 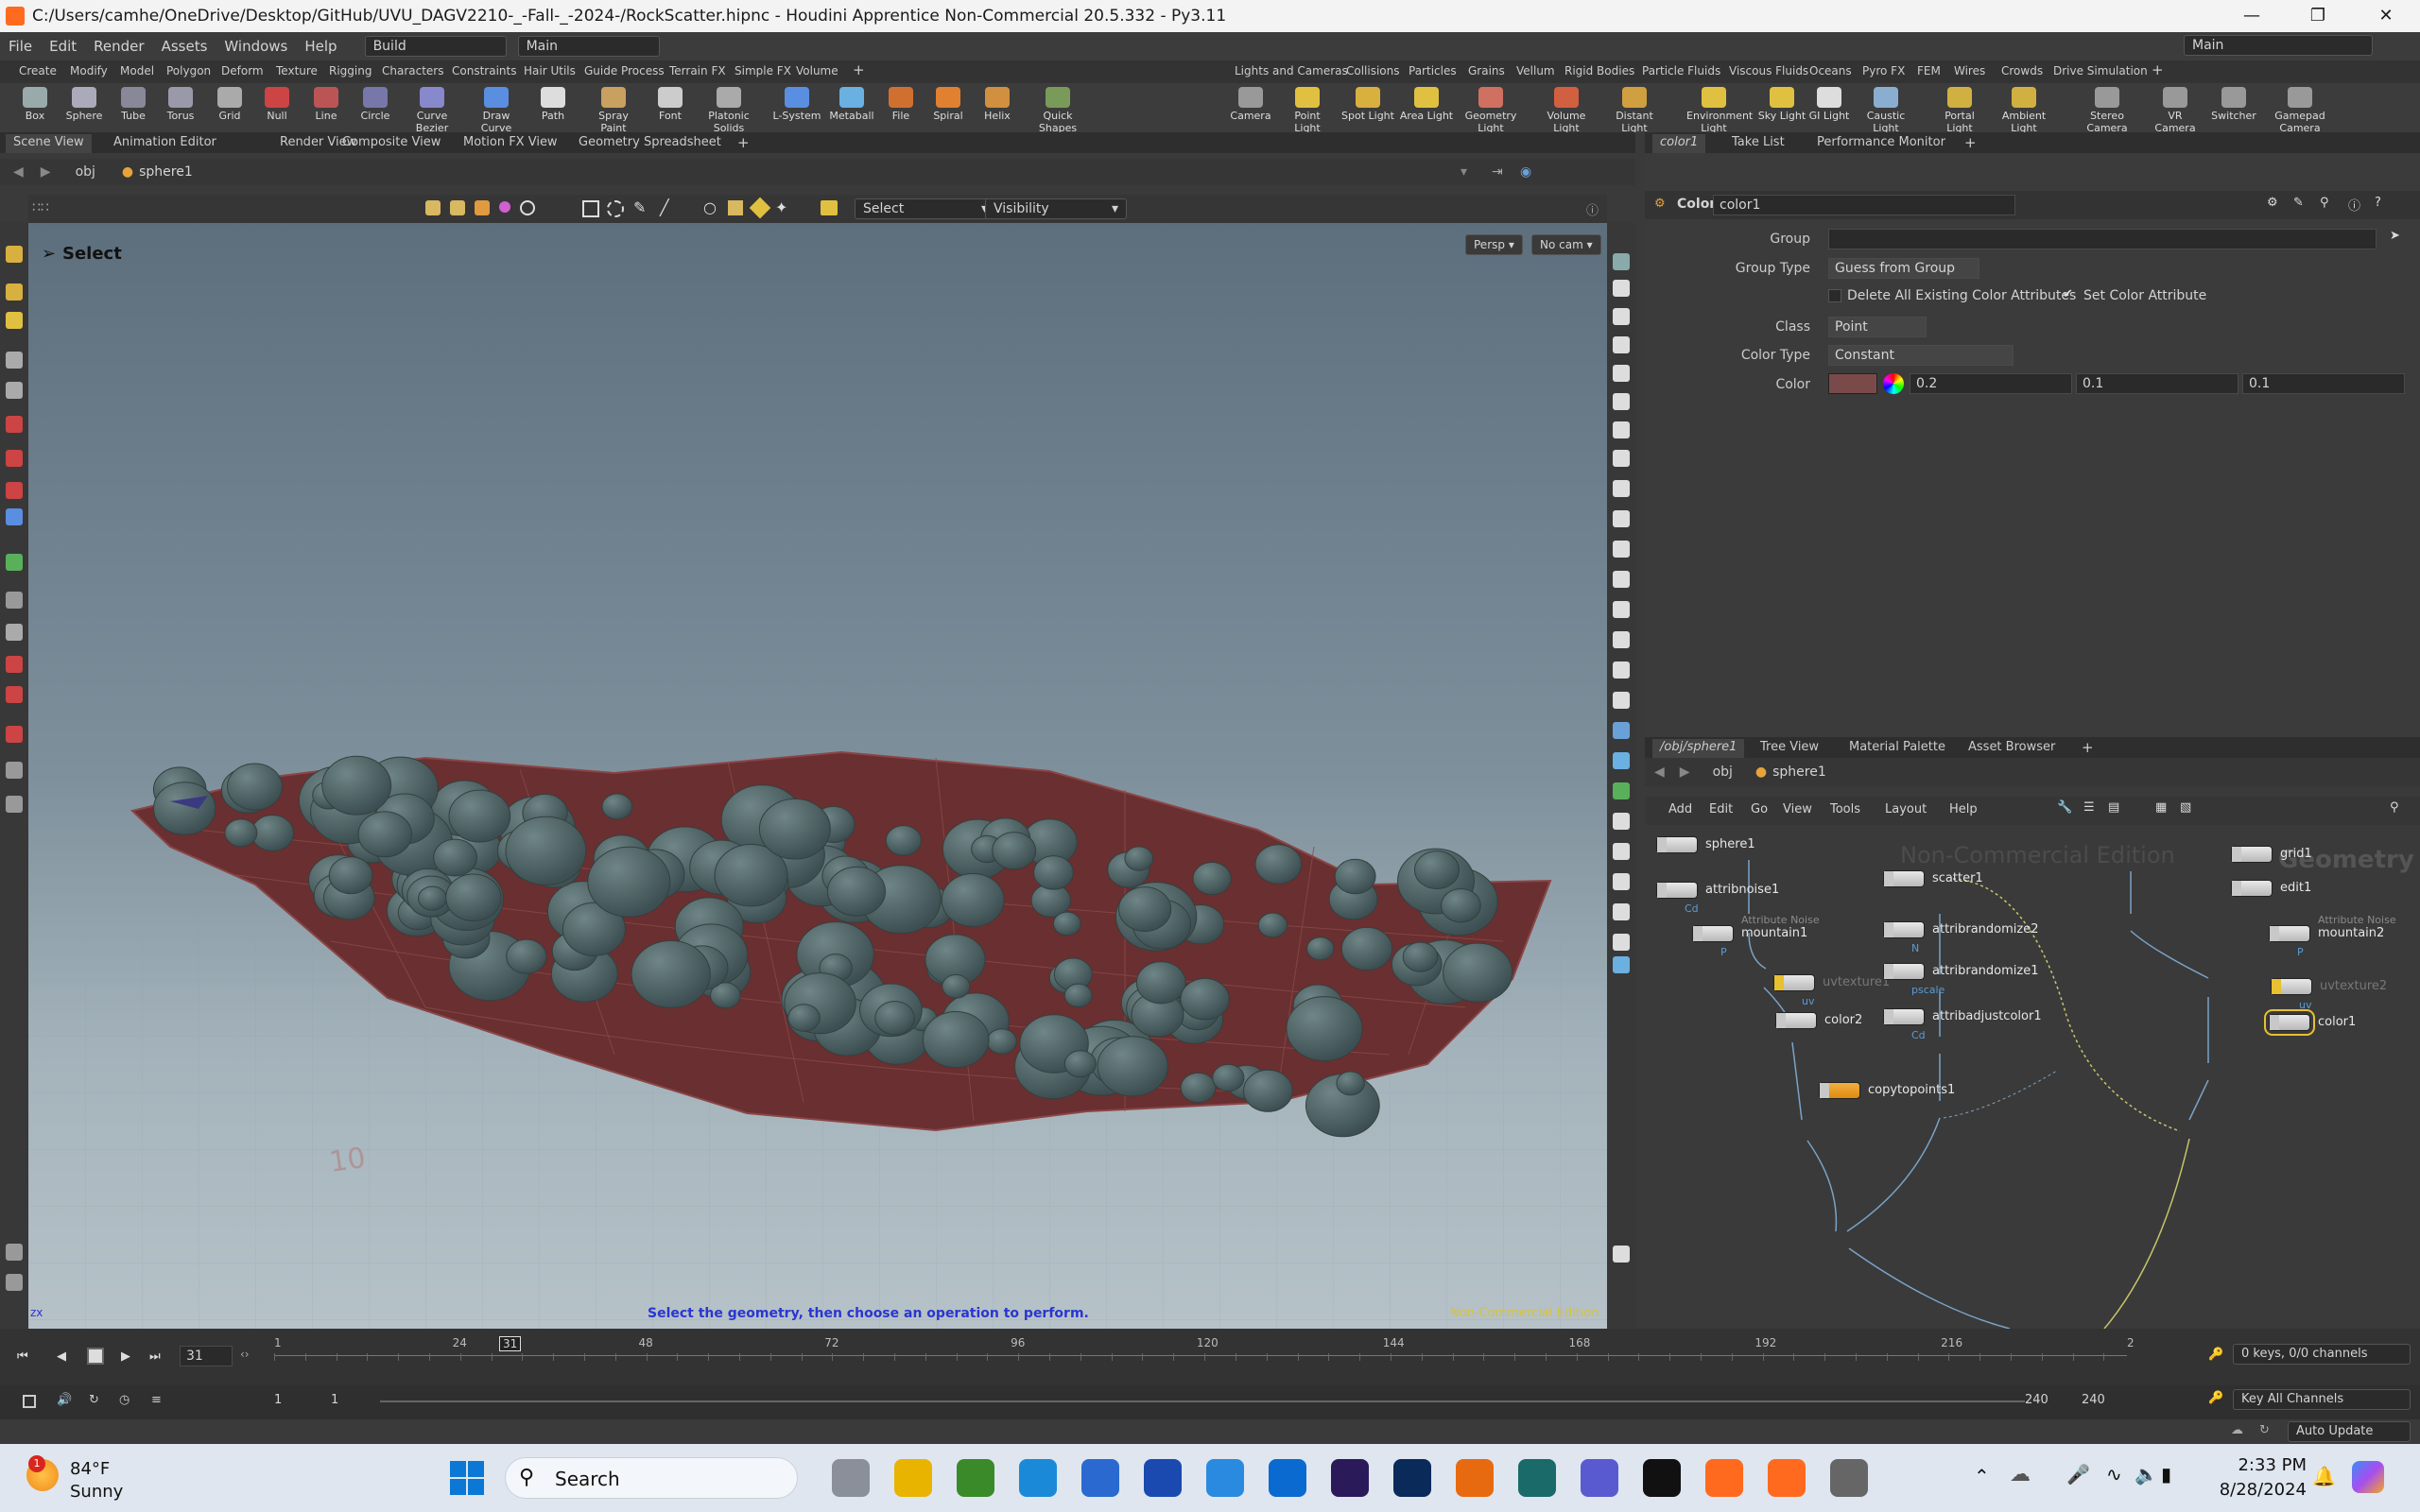 I want to click on node-attribrandomize1, so click(x=1904, y=971).